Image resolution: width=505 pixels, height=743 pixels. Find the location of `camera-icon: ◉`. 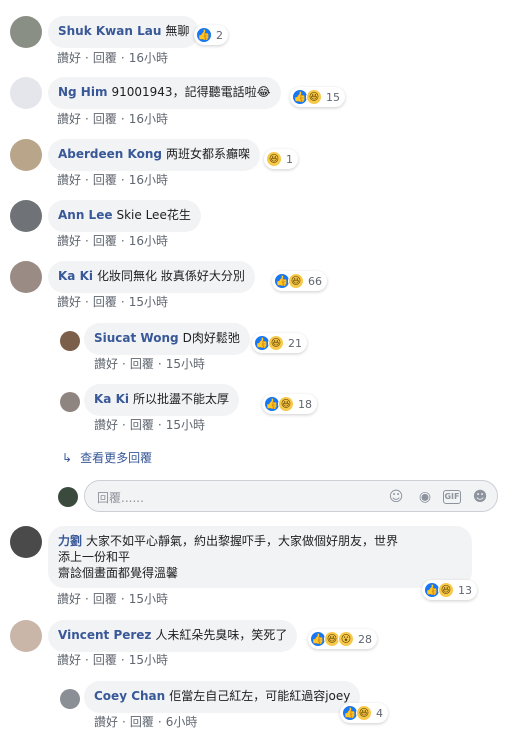

camera-icon: ◉ is located at coordinates (425, 497).